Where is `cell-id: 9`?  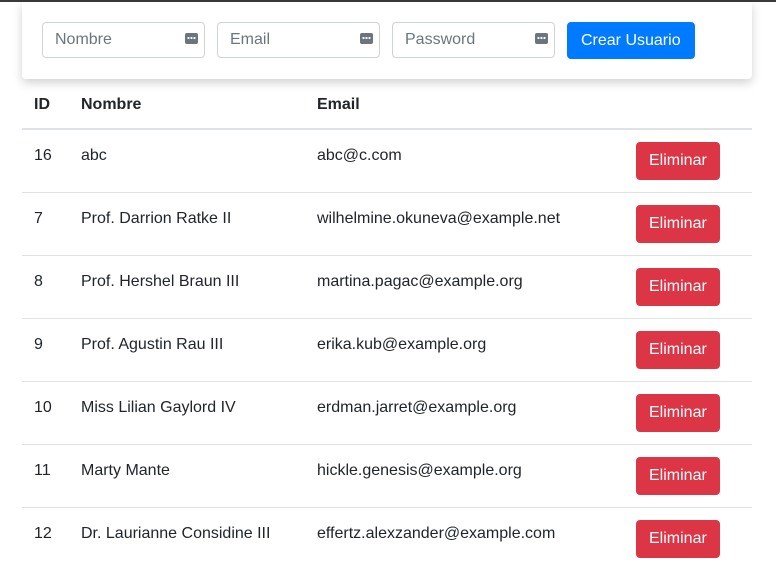
cell-id: 9 is located at coordinates (45, 349).